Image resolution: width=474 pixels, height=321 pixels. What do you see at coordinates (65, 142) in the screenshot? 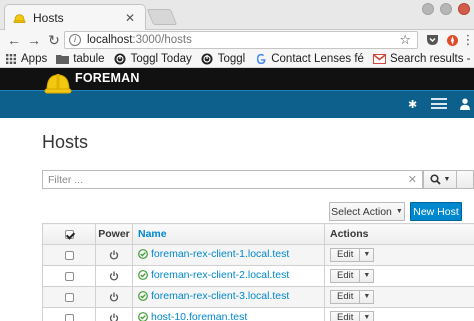
I see `page-title: Hosts` at bounding box center [65, 142].